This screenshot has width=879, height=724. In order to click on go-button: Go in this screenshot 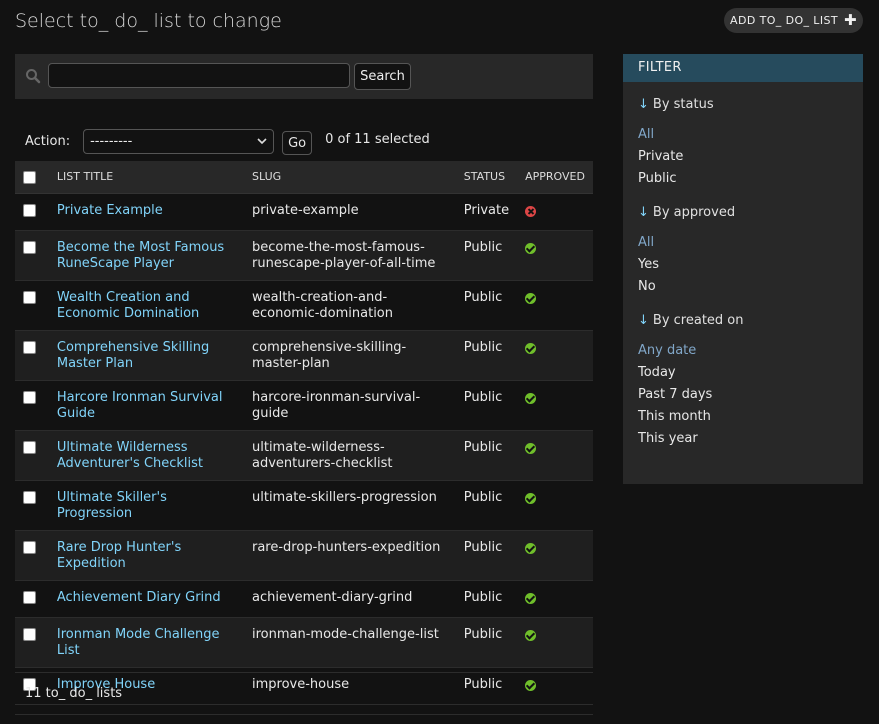, I will do `click(297, 143)`.